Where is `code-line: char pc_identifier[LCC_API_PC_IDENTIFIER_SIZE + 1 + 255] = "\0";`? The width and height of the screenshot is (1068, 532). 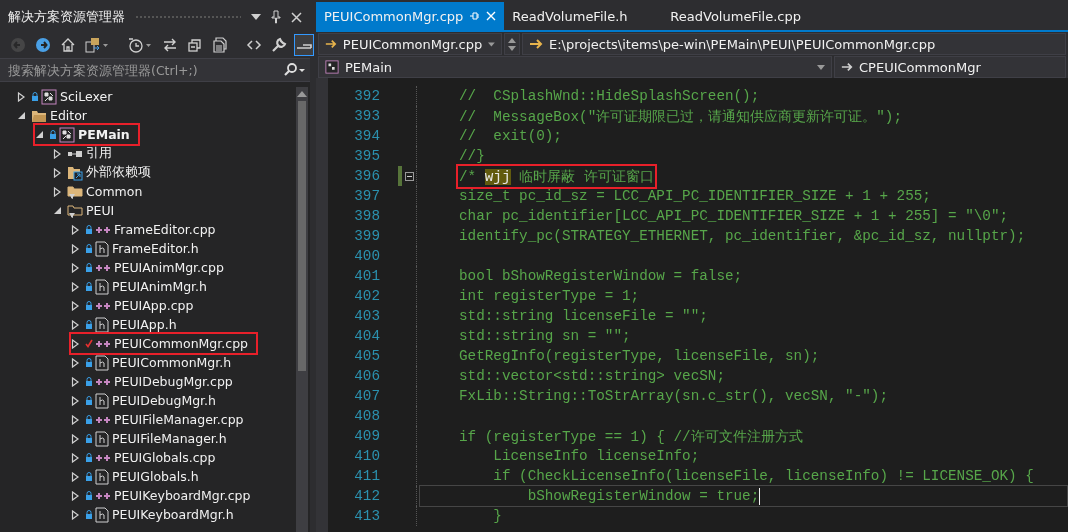 code-line: char pc_identifier[LCC_API_PC_IDENTIFIER_SIZE + 1 + 255] = "\0"; is located at coordinates (734, 216).